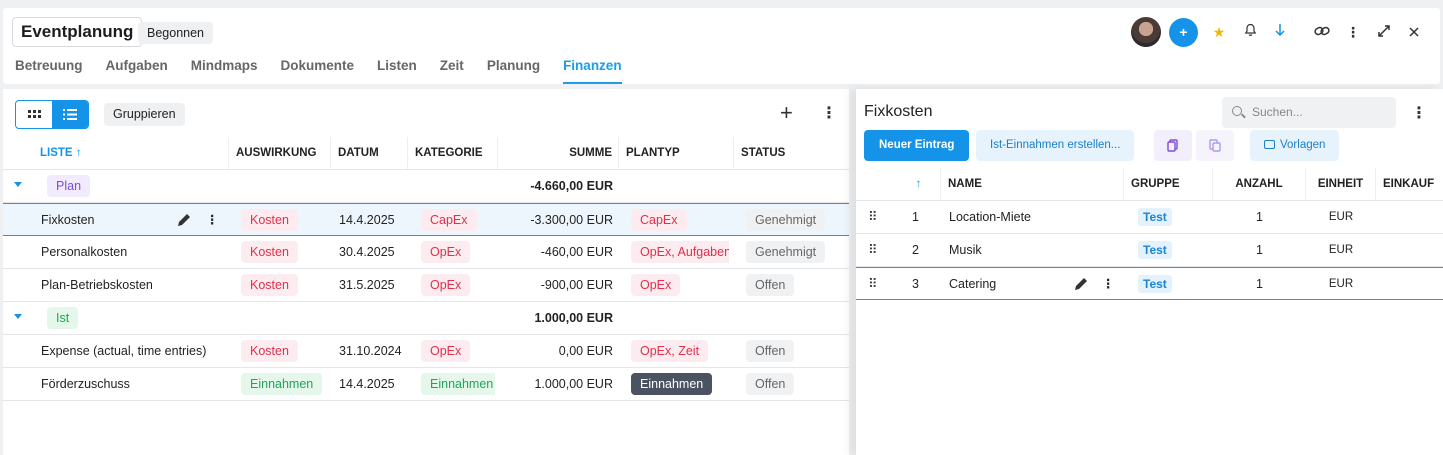 This screenshot has width=1443, height=455. I want to click on group-total: 1.000,00 EUR, so click(573, 318).